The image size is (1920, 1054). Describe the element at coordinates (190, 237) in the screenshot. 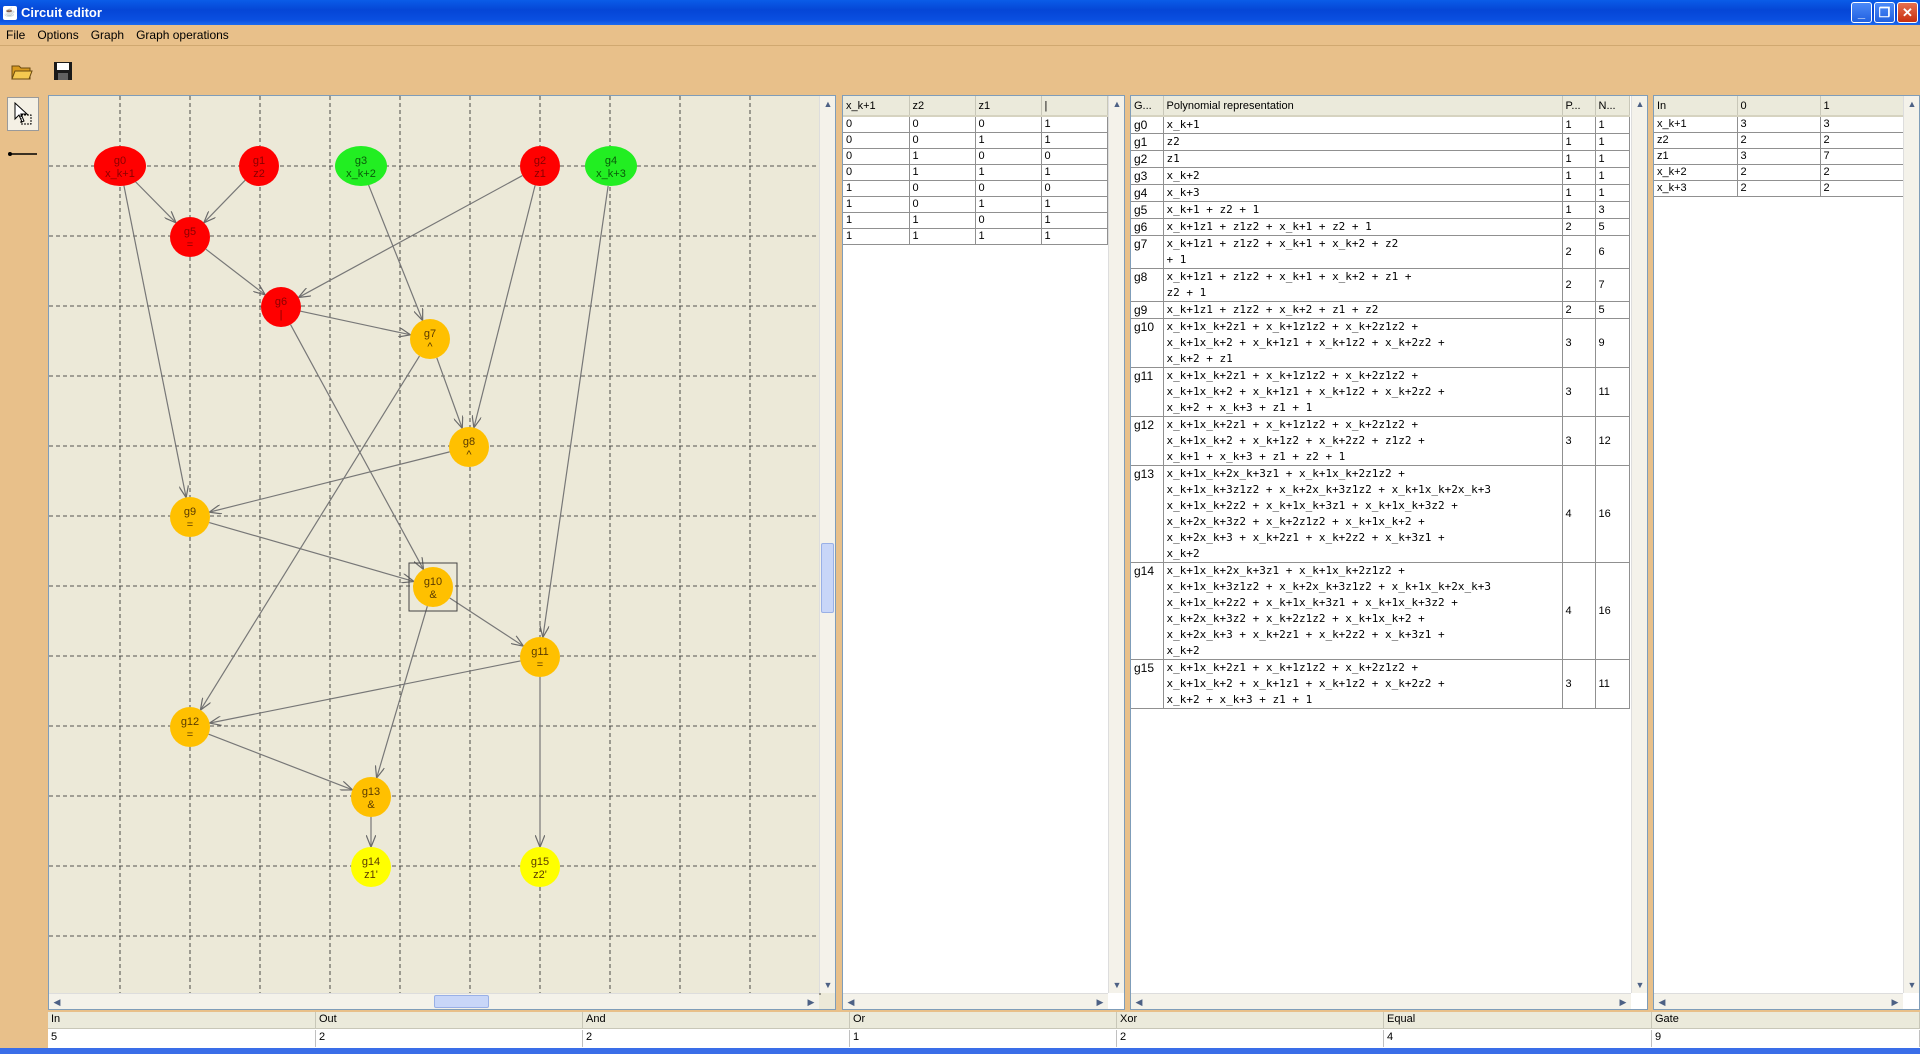

I see `graph-node-g5: g5=` at that location.